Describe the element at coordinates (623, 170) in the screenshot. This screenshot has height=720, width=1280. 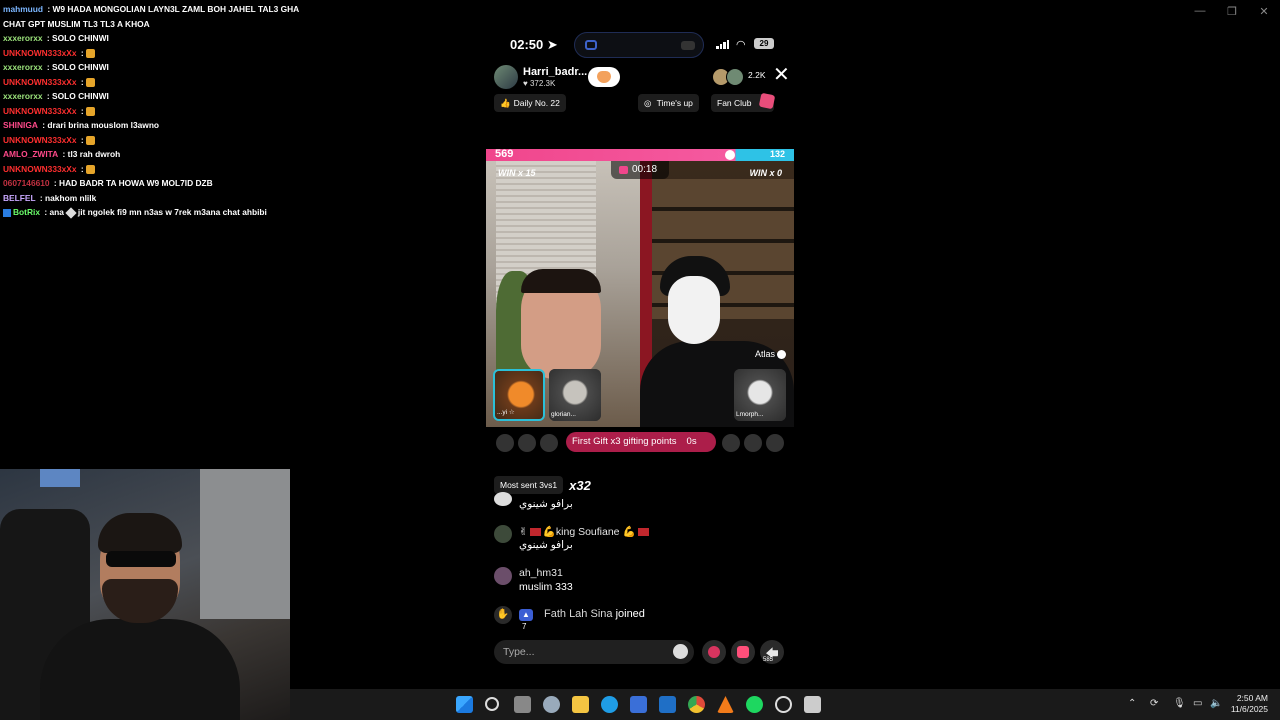
I see `battle-icon` at that location.